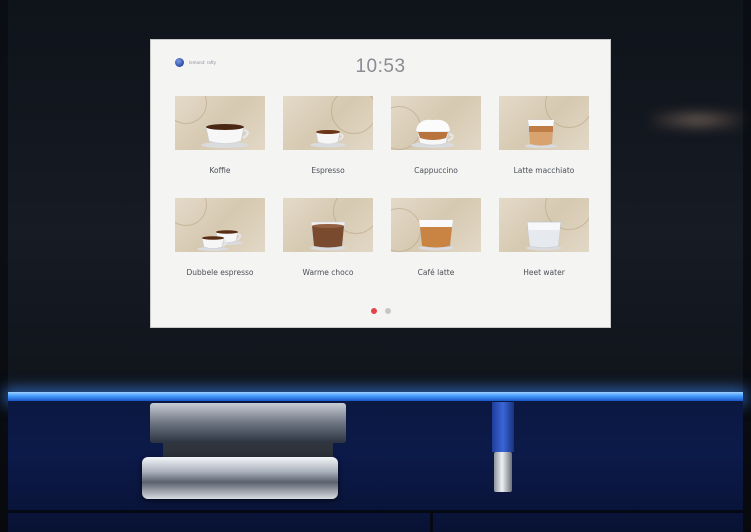  What do you see at coordinates (328, 123) in the screenshot?
I see `espresso-cup-icon` at bounding box center [328, 123].